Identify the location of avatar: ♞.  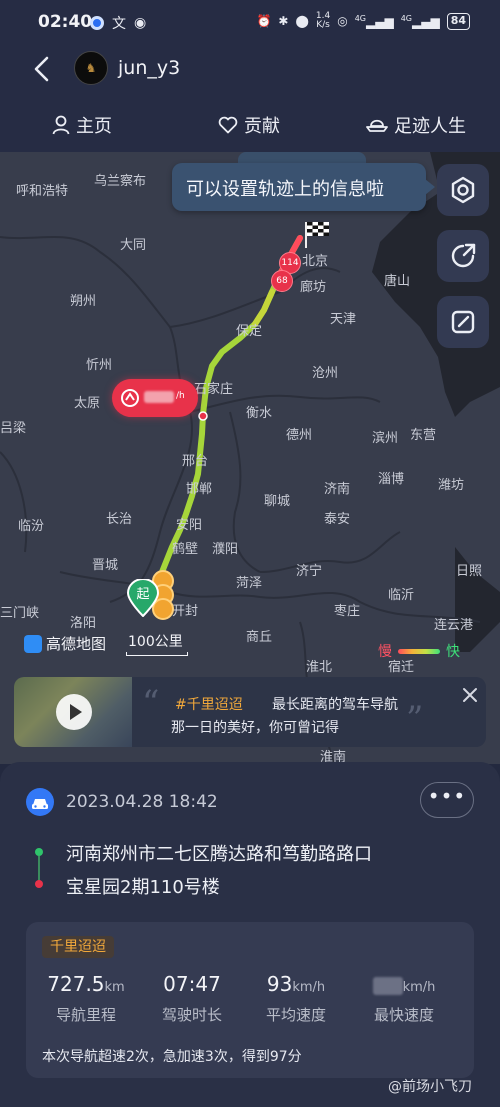
(91, 68).